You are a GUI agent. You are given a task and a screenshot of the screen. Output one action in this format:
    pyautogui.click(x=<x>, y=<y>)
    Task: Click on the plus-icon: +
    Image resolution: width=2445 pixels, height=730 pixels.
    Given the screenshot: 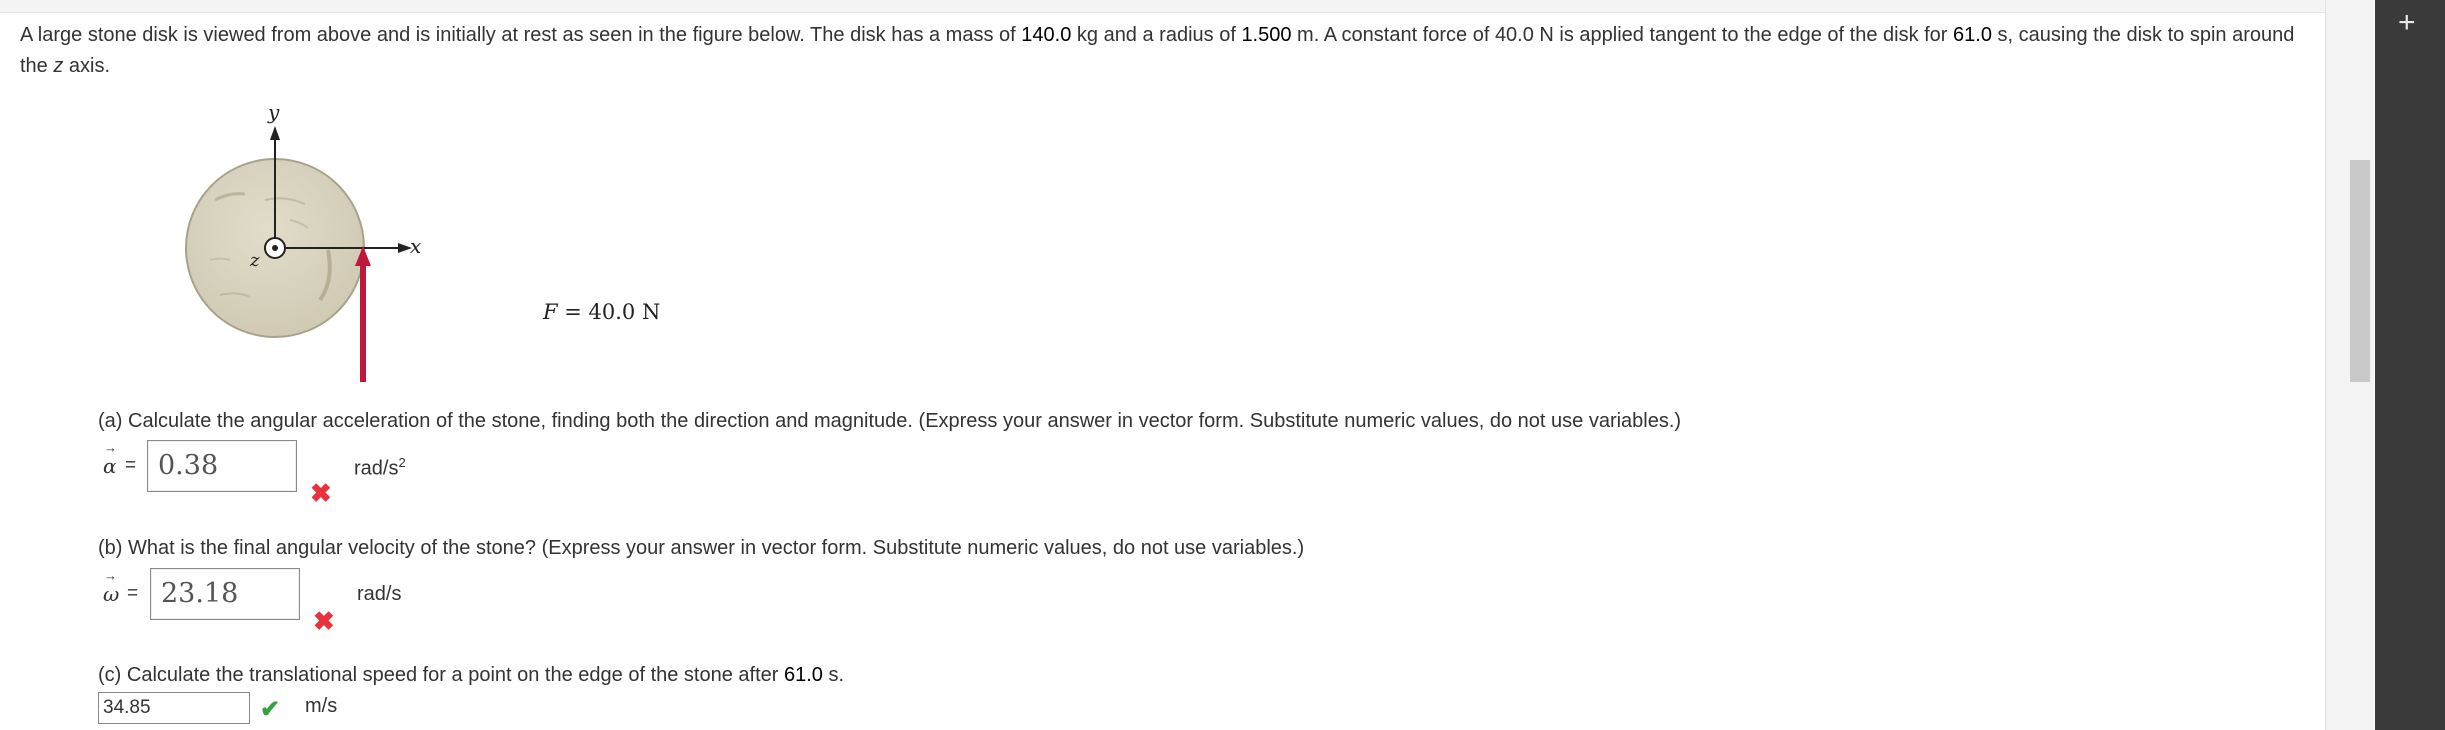 What is the action you would take?
    pyautogui.click(x=2407, y=23)
    